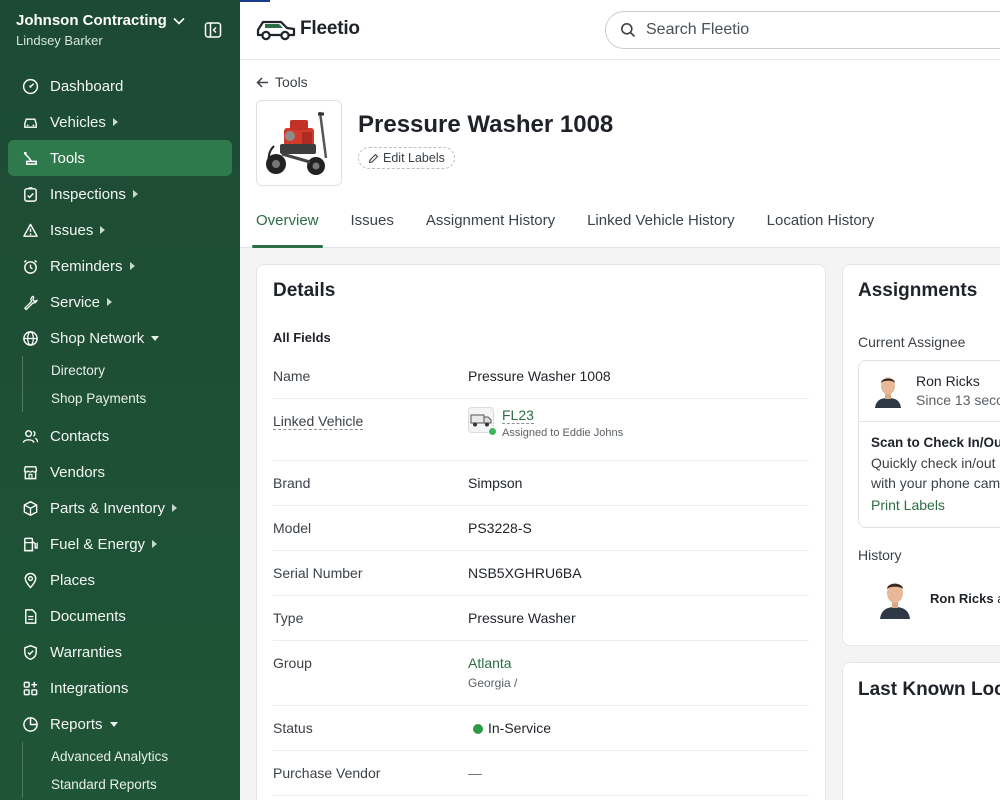 This screenshot has height=800, width=1000. Describe the element at coordinates (908, 505) in the screenshot. I see `print-labels-link: Print Labels` at that location.